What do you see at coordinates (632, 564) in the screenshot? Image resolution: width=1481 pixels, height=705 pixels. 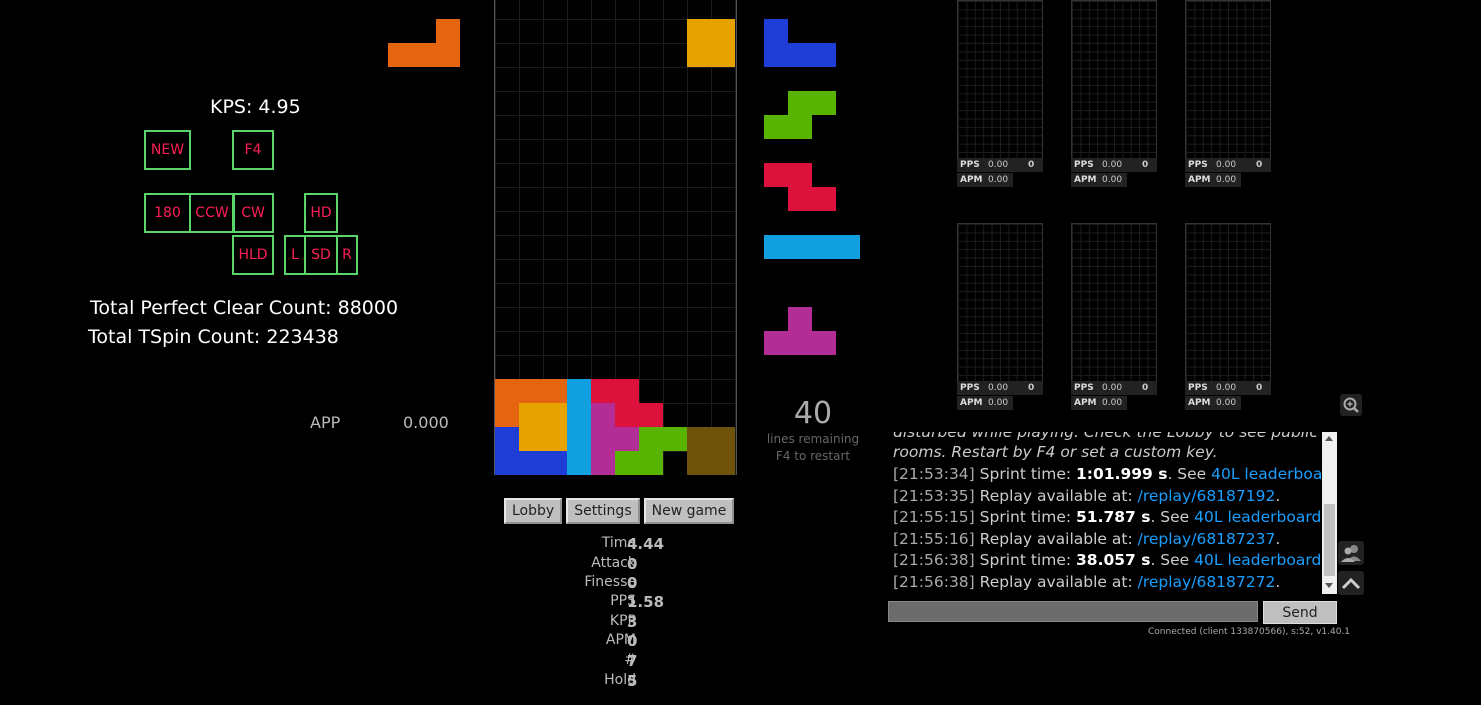 I see `stat-value: 0` at bounding box center [632, 564].